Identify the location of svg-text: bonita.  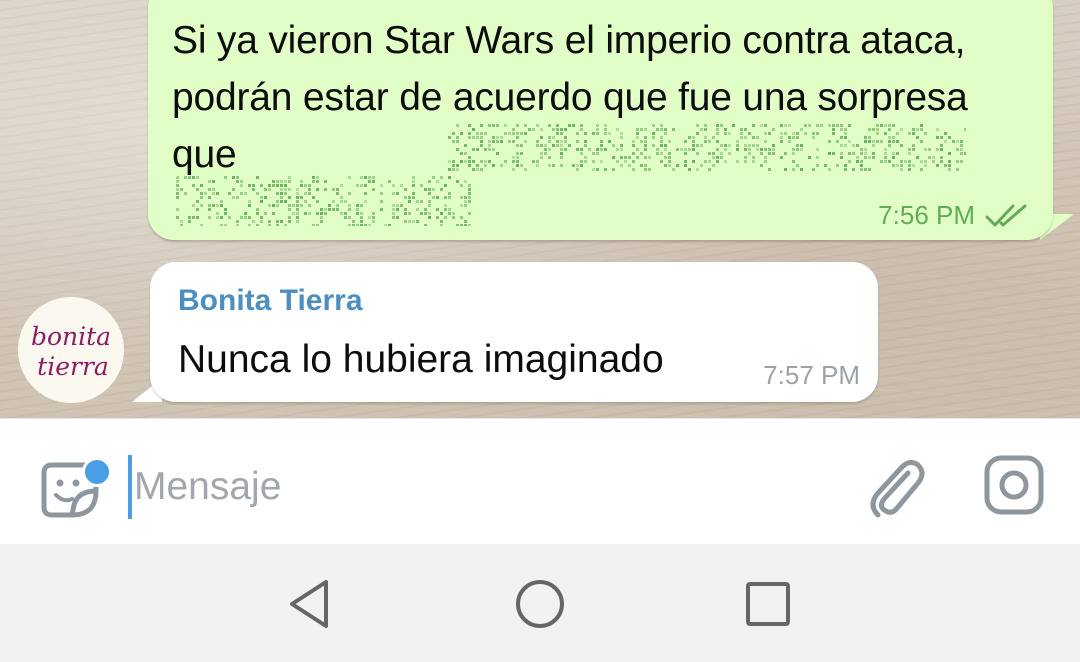
(71, 336).